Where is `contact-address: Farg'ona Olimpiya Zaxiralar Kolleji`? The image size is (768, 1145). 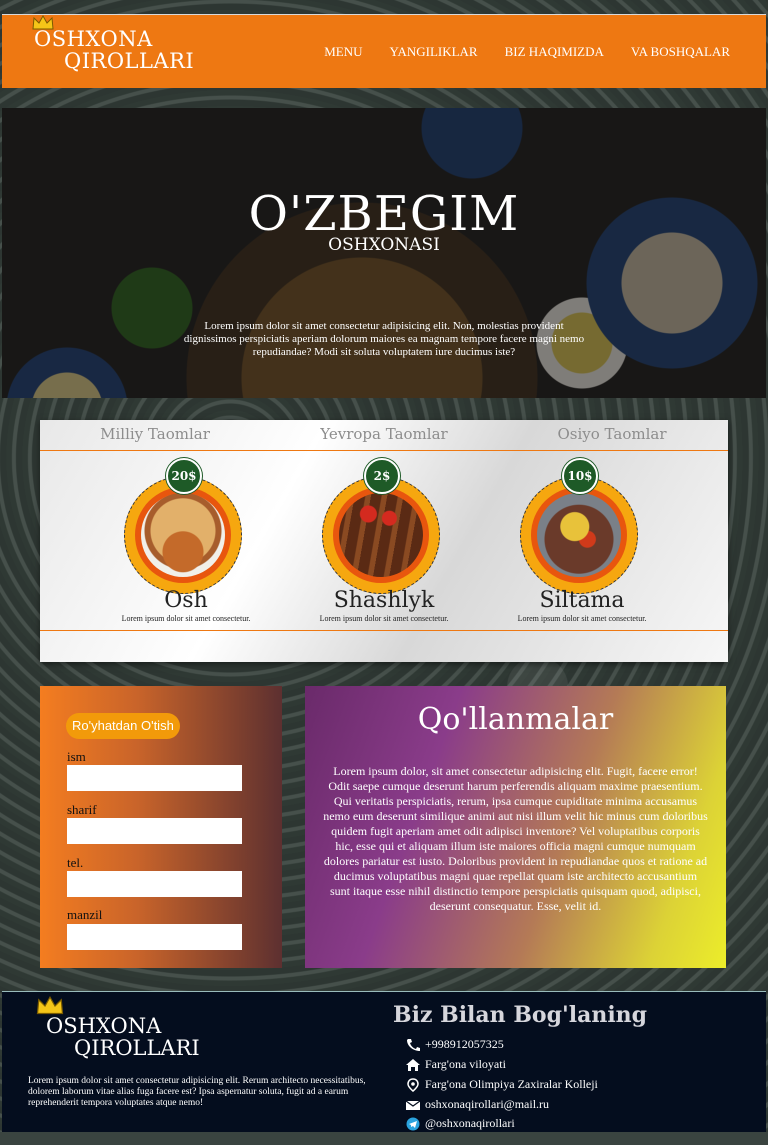 contact-address: Farg'ona Olimpiya Zaxiralar Kolleji is located at coordinates (501, 1084).